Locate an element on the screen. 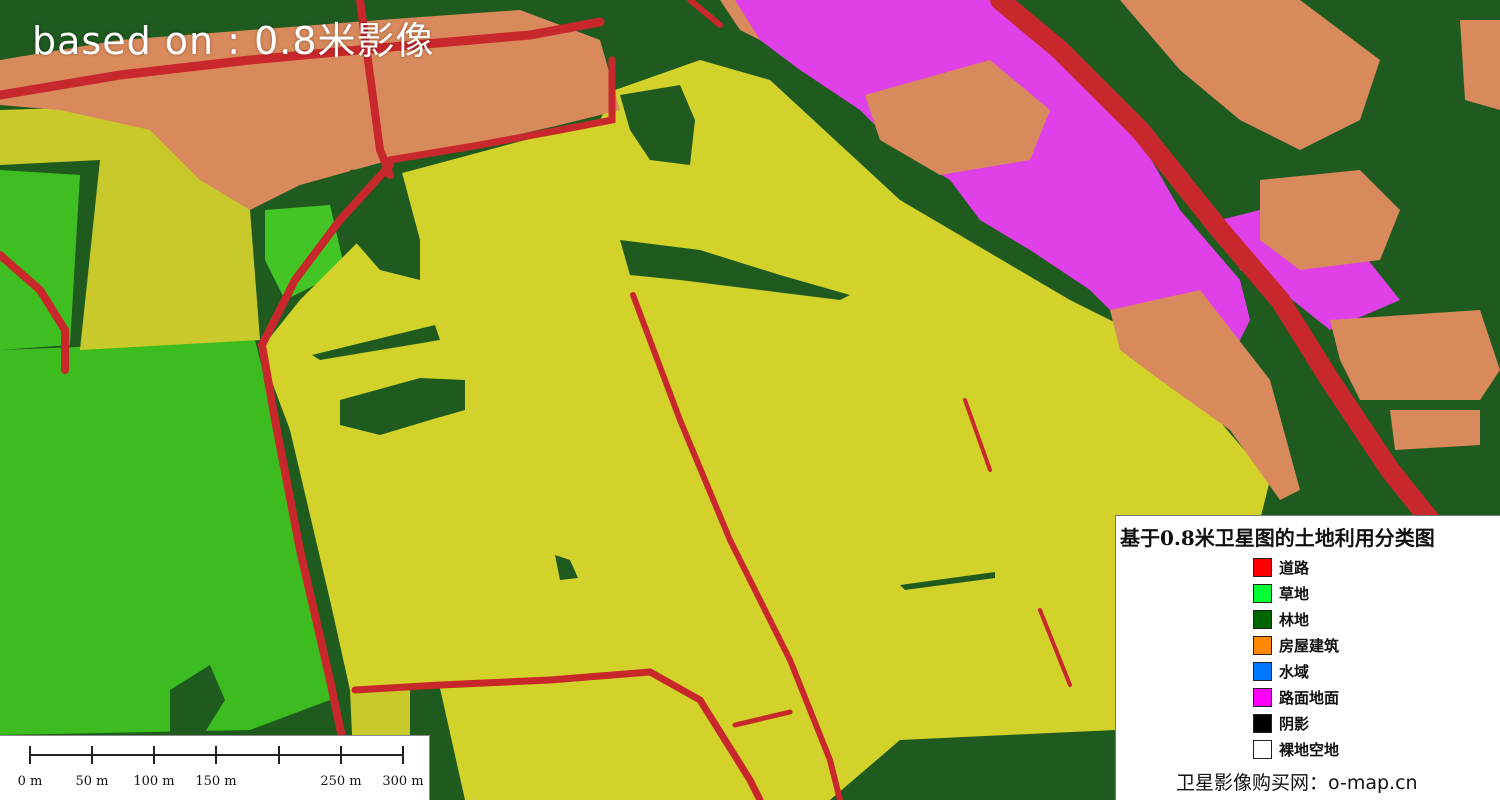 The image size is (1500, 800). legend-footer: 卫星影像购买网：o-map.cn is located at coordinates (1297, 783).